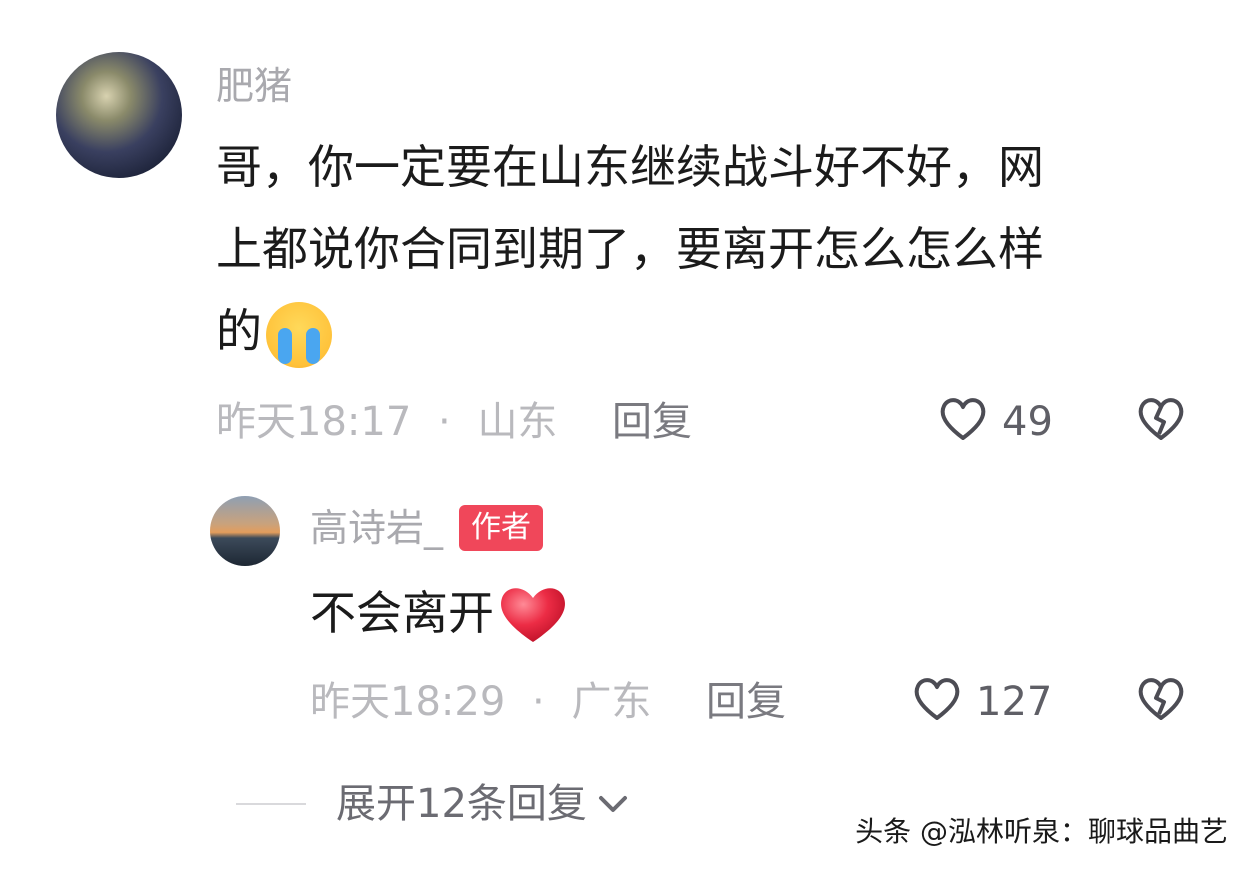 This screenshot has height=872, width=1256. I want to click on avatar, so click(119, 115).